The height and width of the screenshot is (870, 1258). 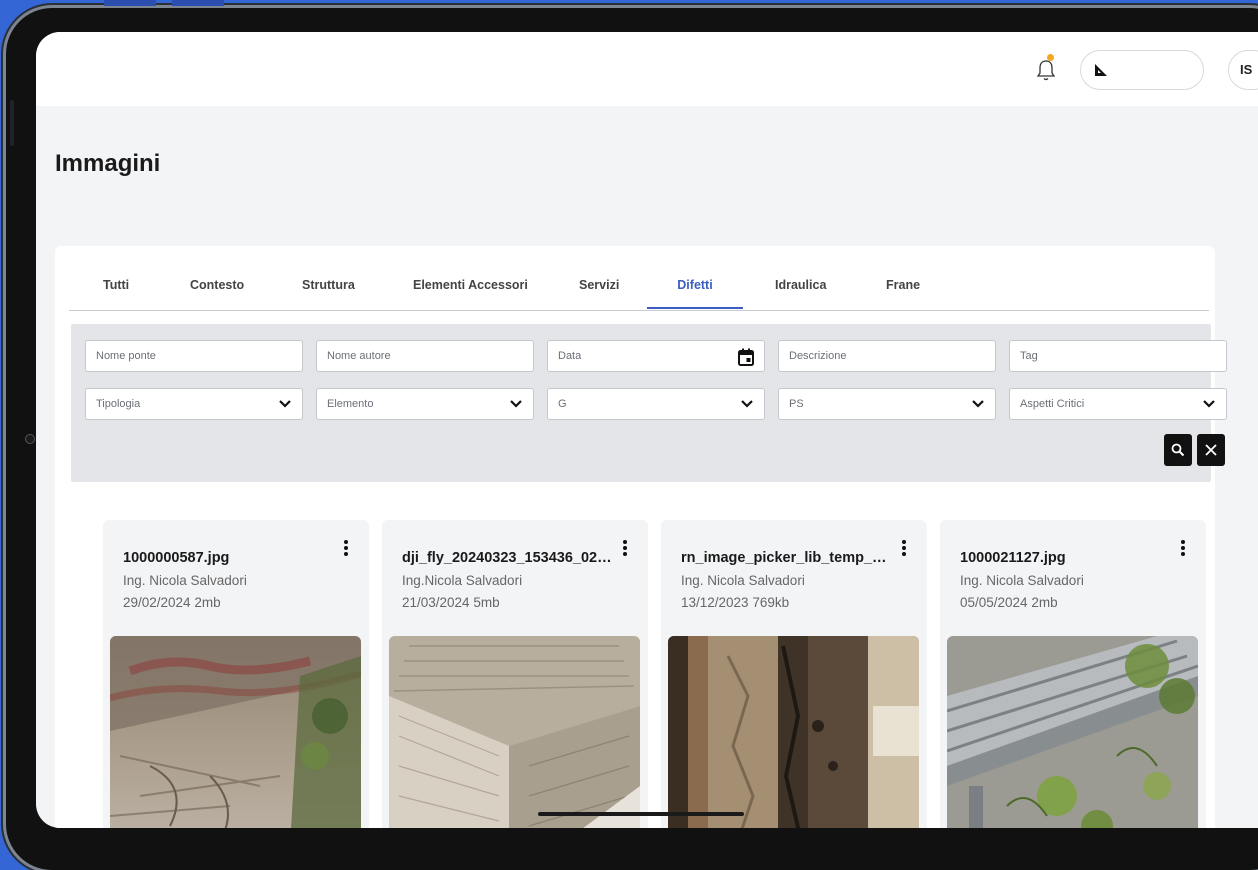 I want to click on tool-selector, so click(x=1142, y=70).